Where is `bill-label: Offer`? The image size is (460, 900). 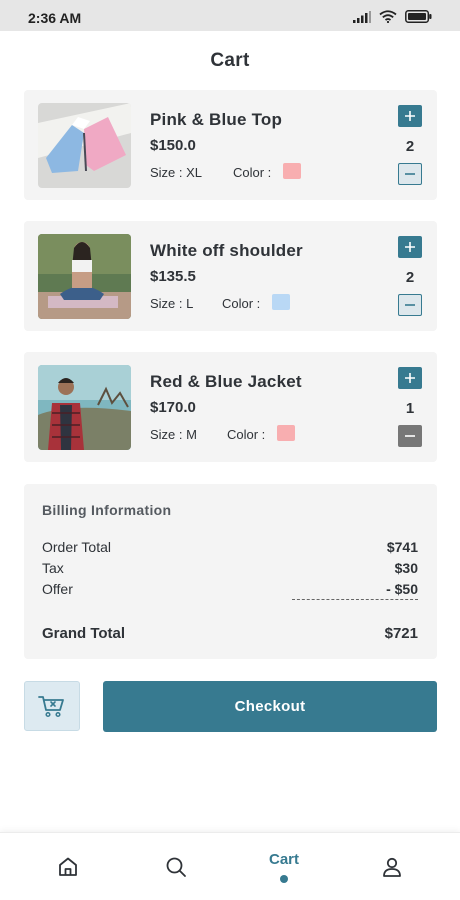 bill-label: Offer is located at coordinates (57, 589).